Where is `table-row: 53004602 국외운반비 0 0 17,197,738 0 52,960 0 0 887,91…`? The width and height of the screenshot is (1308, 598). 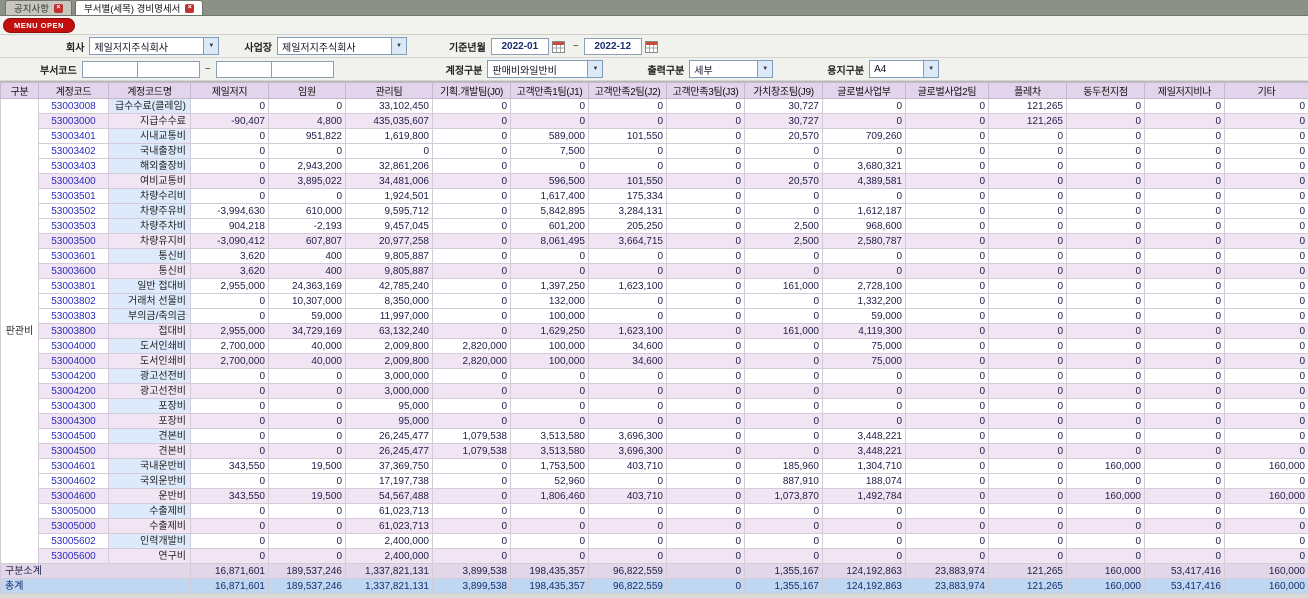 table-row: 53004602 국외운반비 0 0 17,197,738 0 52,960 0 0 887,91… is located at coordinates (654, 481).